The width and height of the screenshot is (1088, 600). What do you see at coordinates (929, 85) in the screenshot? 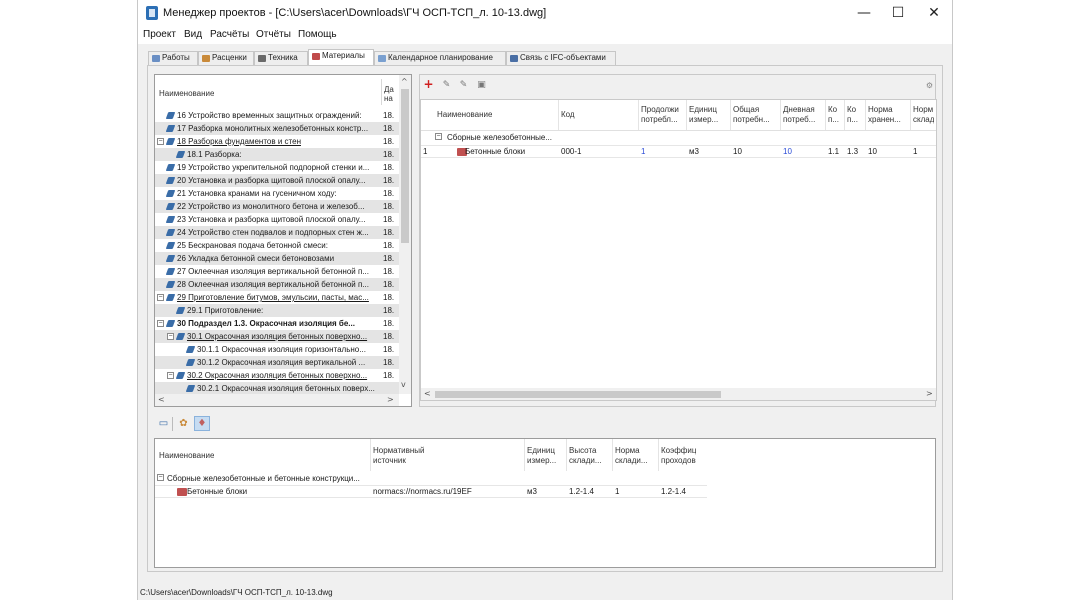
I see `settings-icon: ⚙` at bounding box center [929, 85].